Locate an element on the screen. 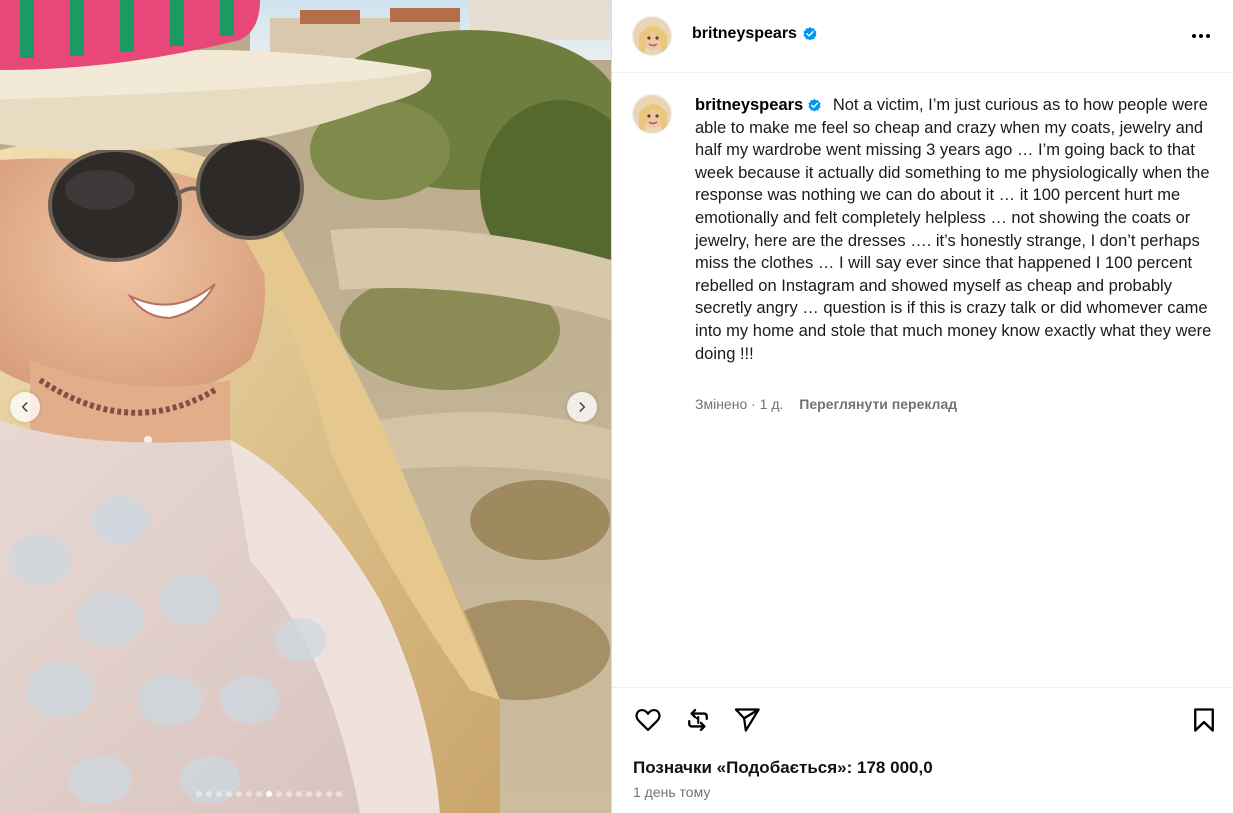 The image size is (1233, 813). avatar is located at coordinates (652, 36).